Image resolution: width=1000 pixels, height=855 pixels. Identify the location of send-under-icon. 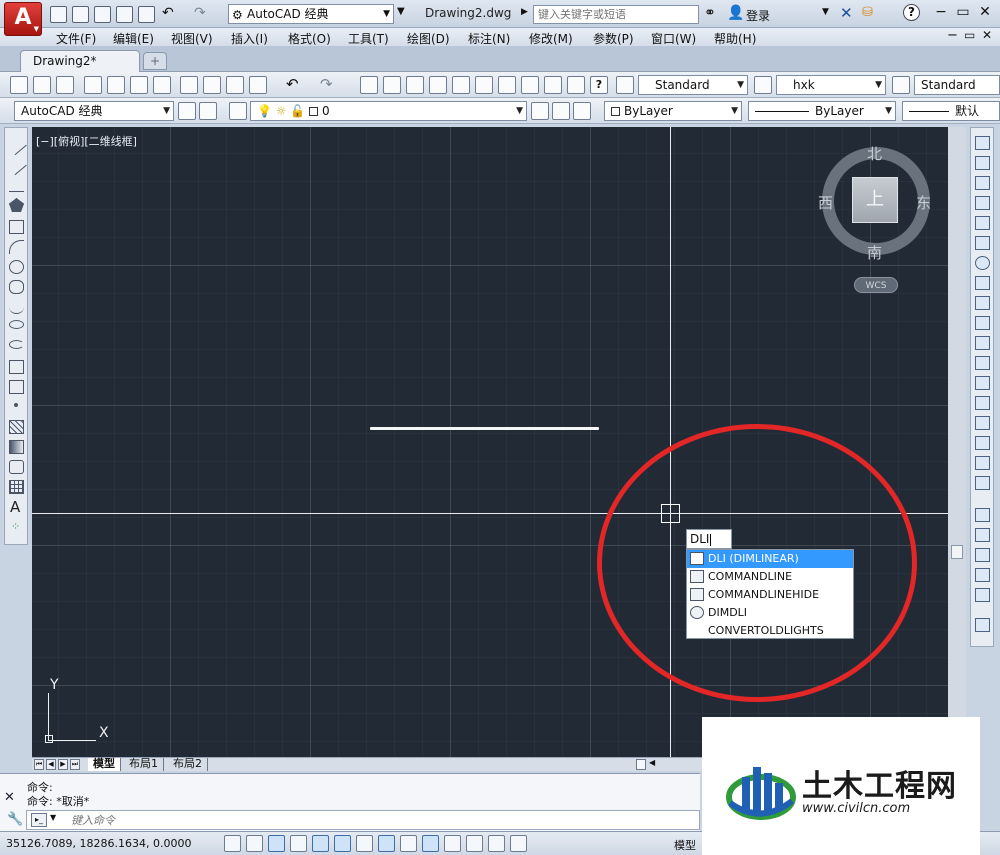
(982, 575).